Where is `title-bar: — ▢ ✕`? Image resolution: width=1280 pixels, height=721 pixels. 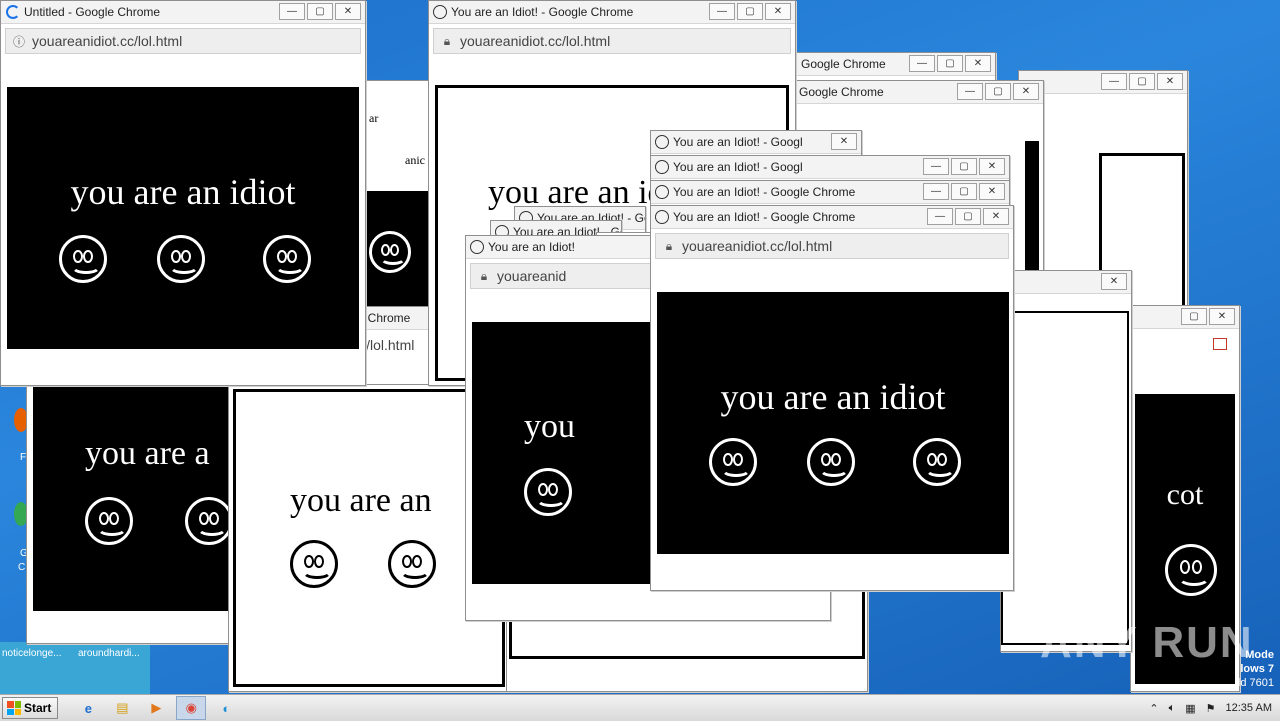
title-bar: — ▢ ✕ is located at coordinates (1103, 82).